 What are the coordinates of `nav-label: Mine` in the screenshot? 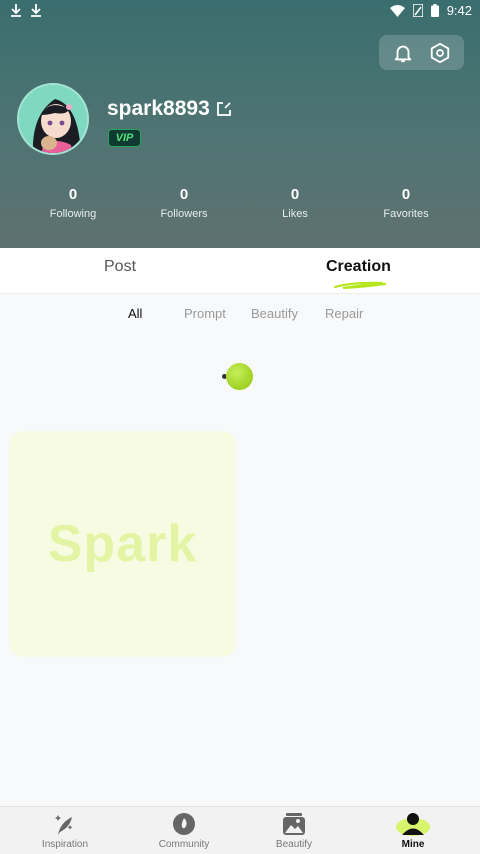 It's located at (413, 844).